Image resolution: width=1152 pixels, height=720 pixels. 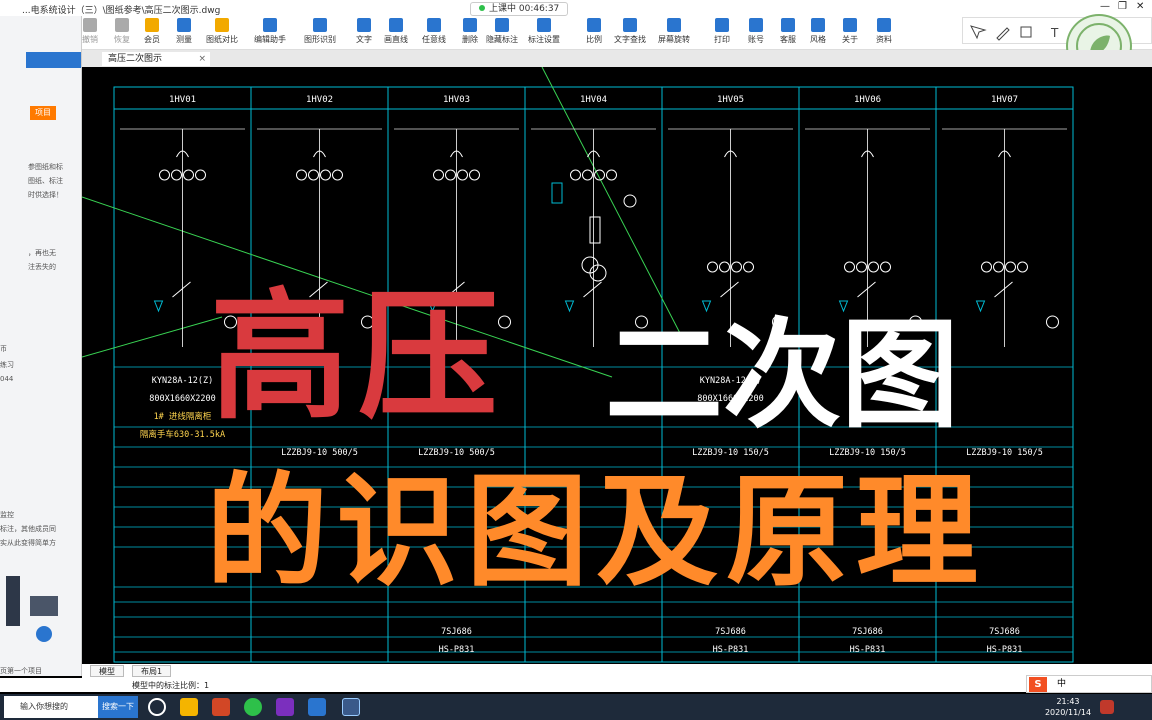 I want to click on toolbar-button: 风格, so click(x=818, y=31).